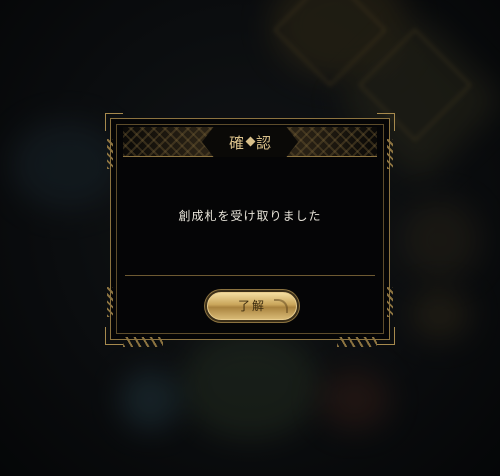 The height and width of the screenshot is (476, 500). Describe the element at coordinates (250, 275) in the screenshot. I see `dialog-divider` at that location.